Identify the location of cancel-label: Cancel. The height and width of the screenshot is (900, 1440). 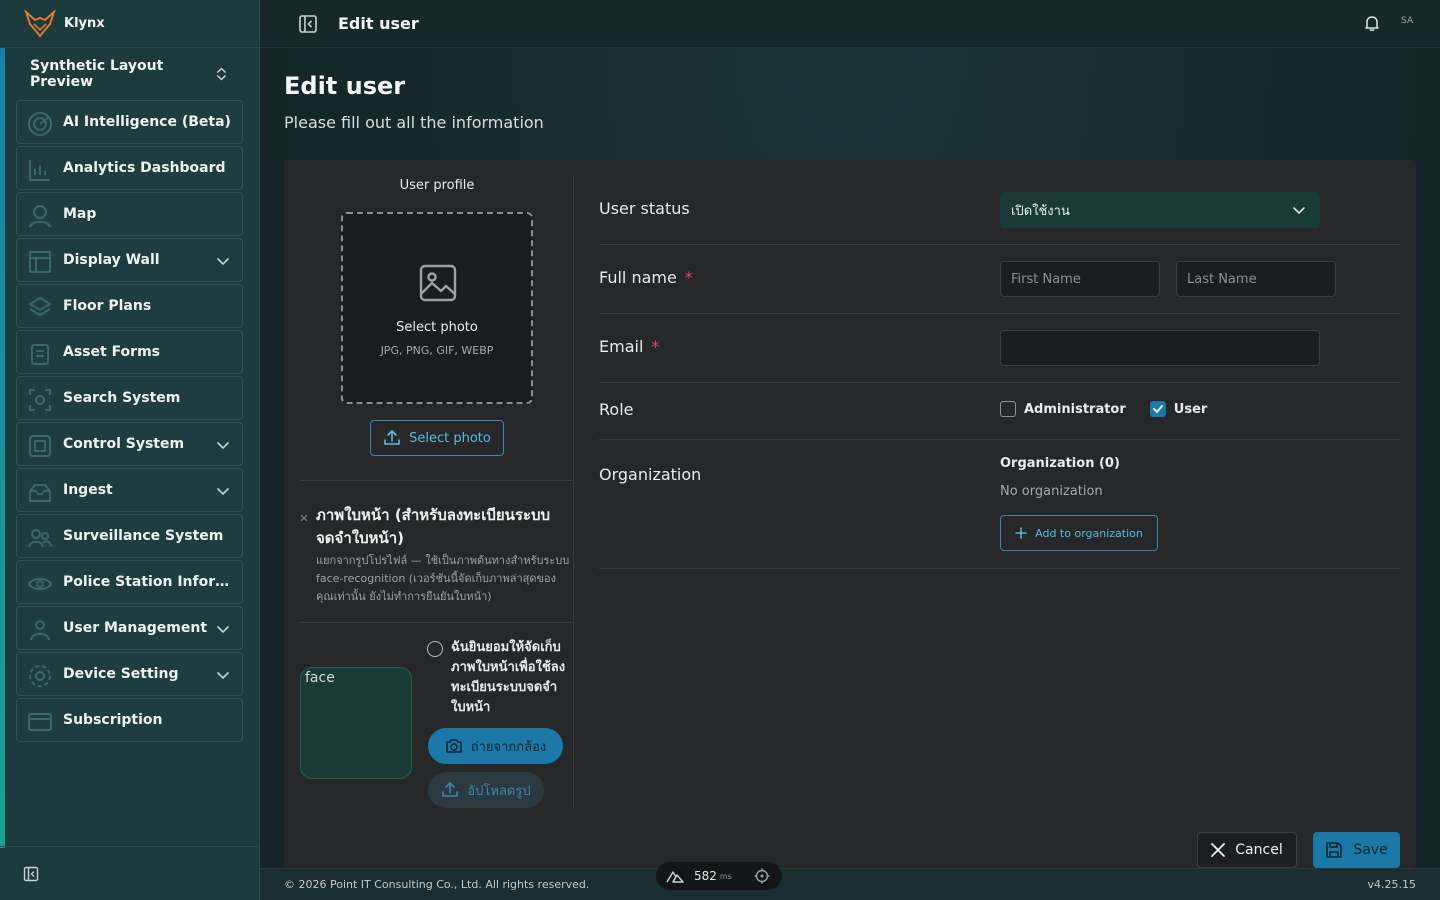
(1259, 850).